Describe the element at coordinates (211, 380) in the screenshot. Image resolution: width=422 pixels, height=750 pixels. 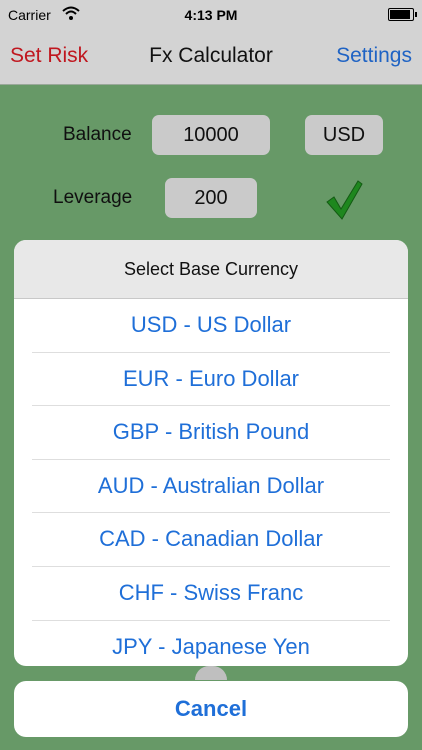
I see `option-eur: EUR - Euro Dollar` at that location.